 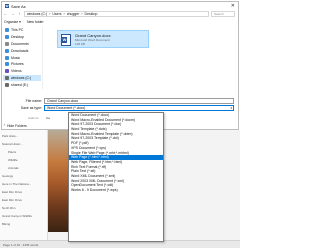 I want to click on organize-button: Organize ▾, so click(x=12, y=22).